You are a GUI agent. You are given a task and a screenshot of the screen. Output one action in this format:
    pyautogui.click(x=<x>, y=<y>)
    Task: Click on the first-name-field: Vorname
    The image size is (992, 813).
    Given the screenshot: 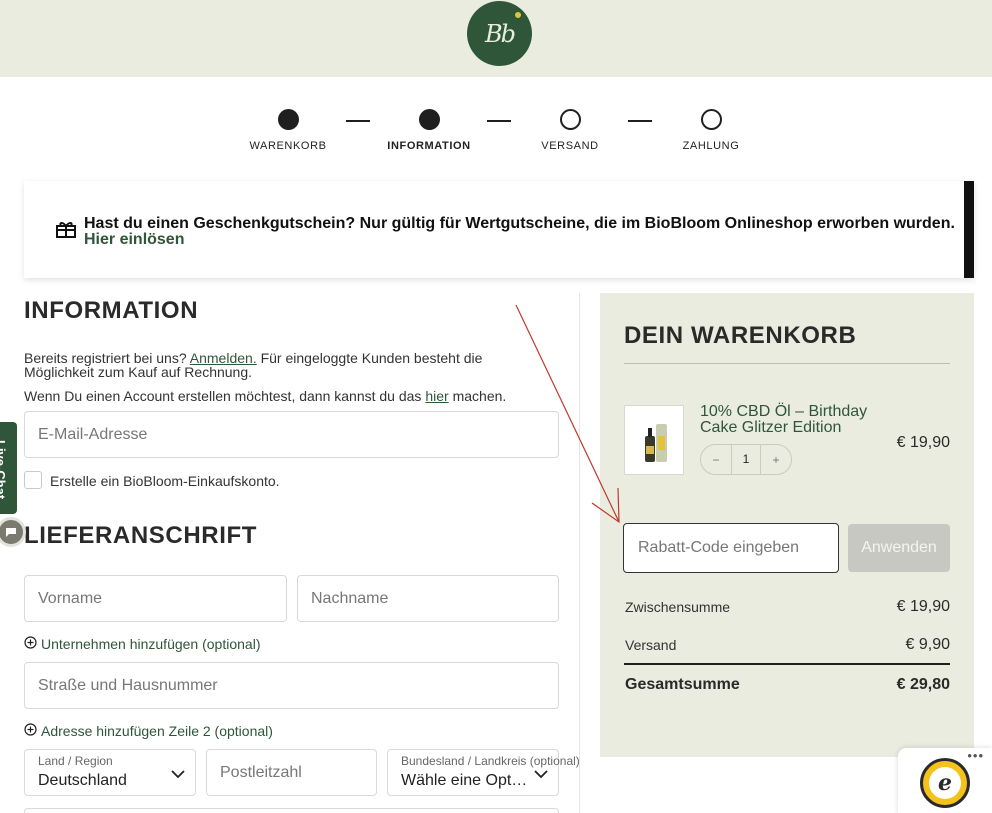 What is the action you would take?
    pyautogui.click(x=155, y=598)
    